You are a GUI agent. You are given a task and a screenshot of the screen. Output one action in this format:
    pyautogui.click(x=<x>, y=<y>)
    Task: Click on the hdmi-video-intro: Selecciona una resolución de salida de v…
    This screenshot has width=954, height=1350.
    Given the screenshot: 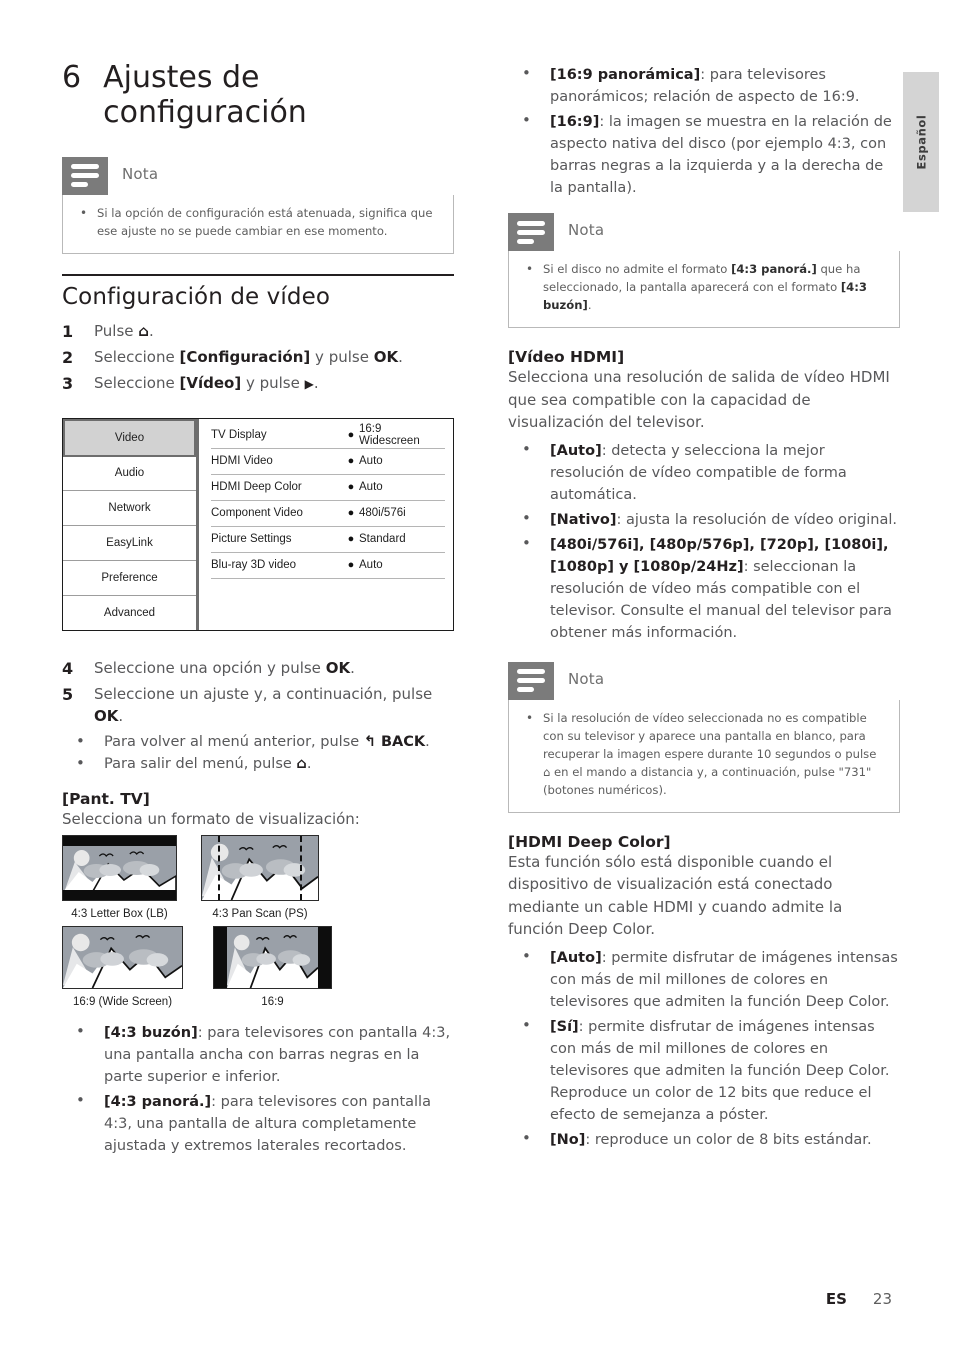 What is the action you would take?
    pyautogui.click(x=699, y=400)
    